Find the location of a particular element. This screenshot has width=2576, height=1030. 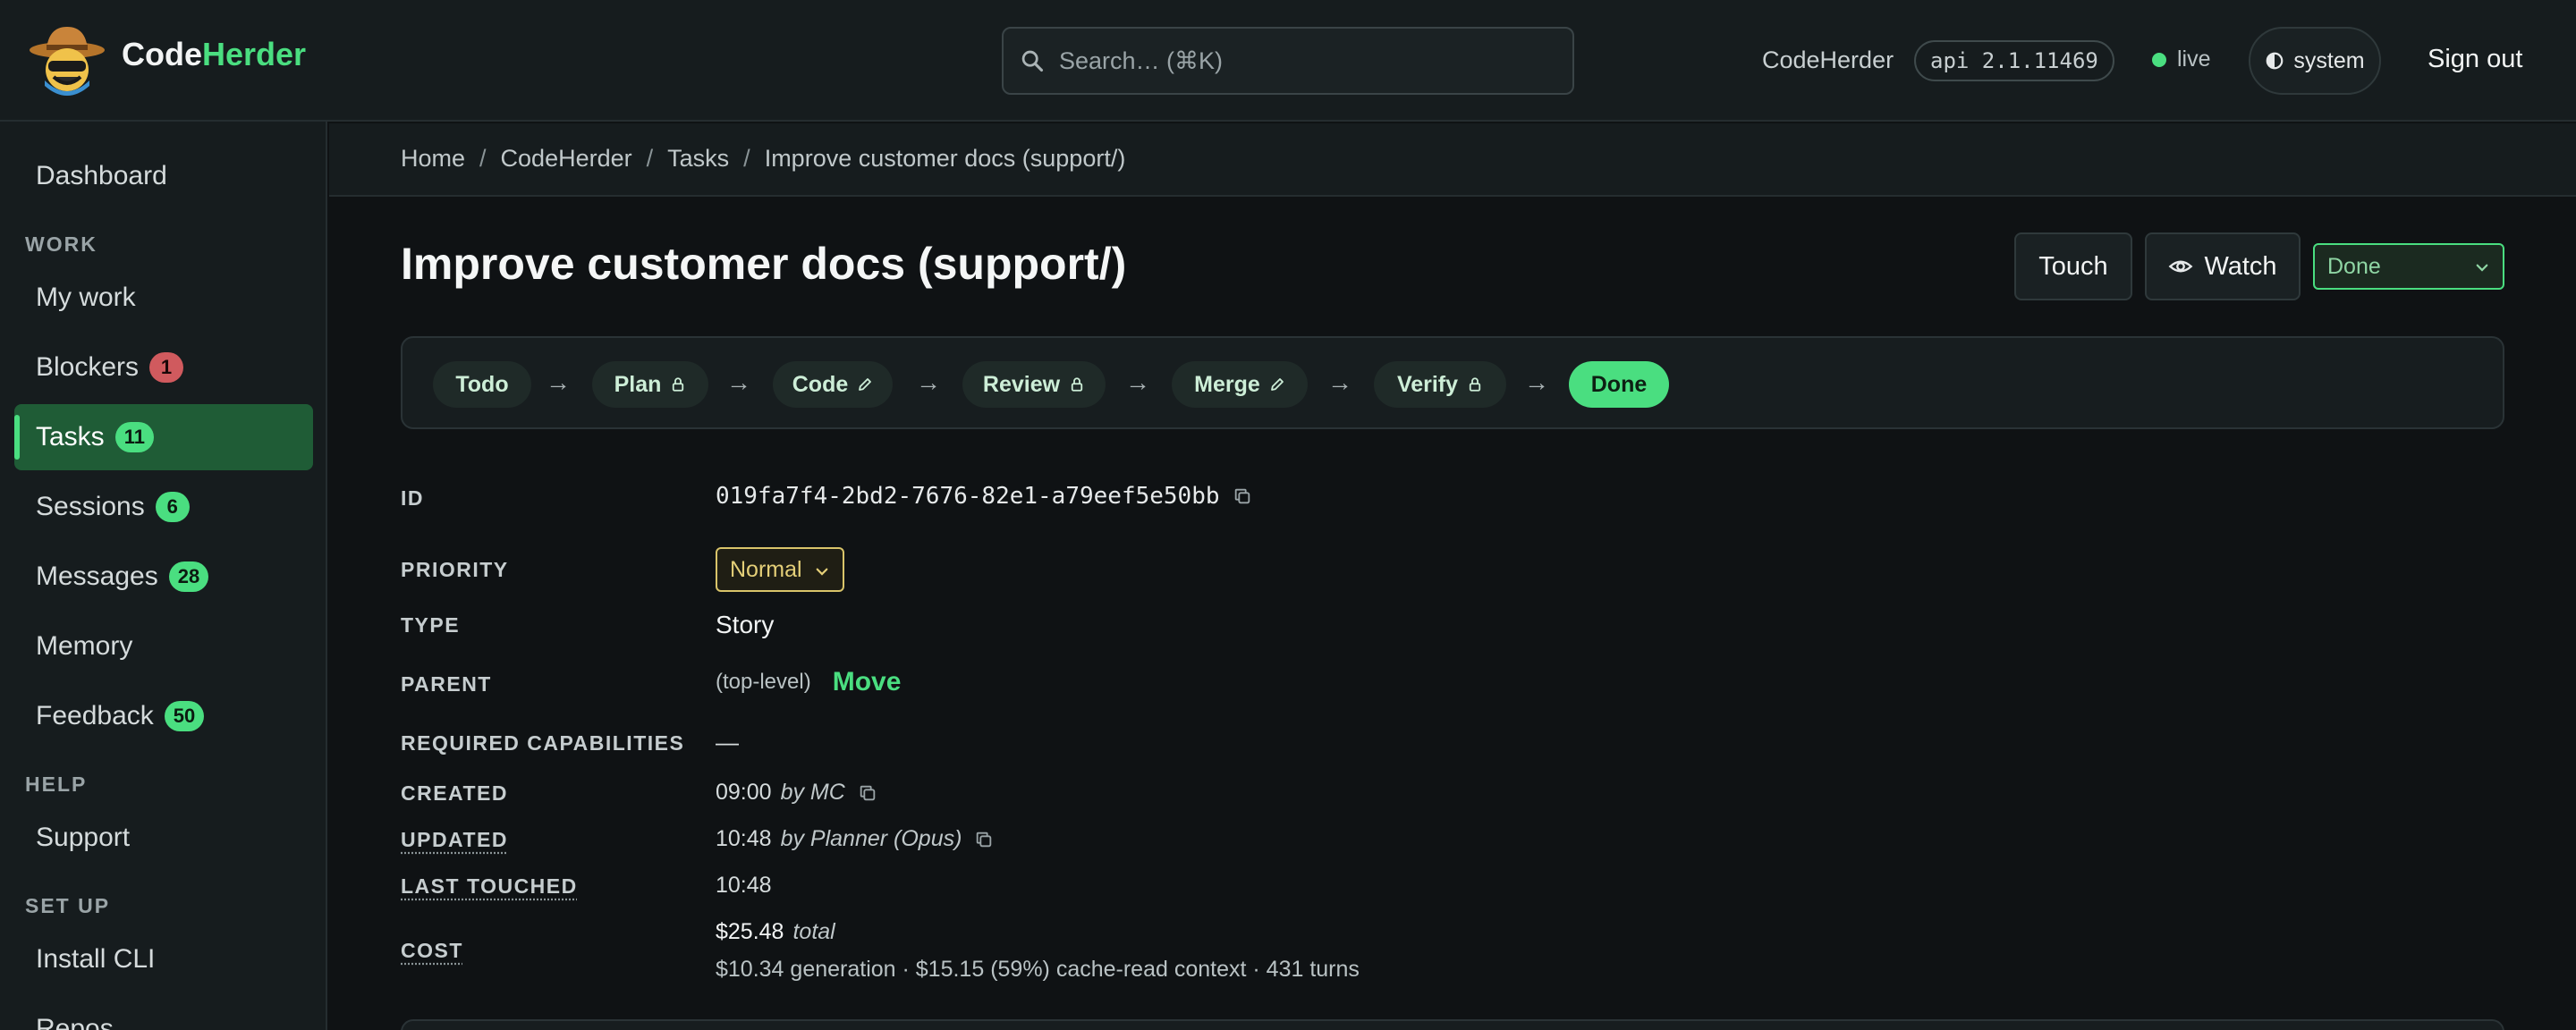

sidebar-item-label: Tasks is located at coordinates (70, 437).